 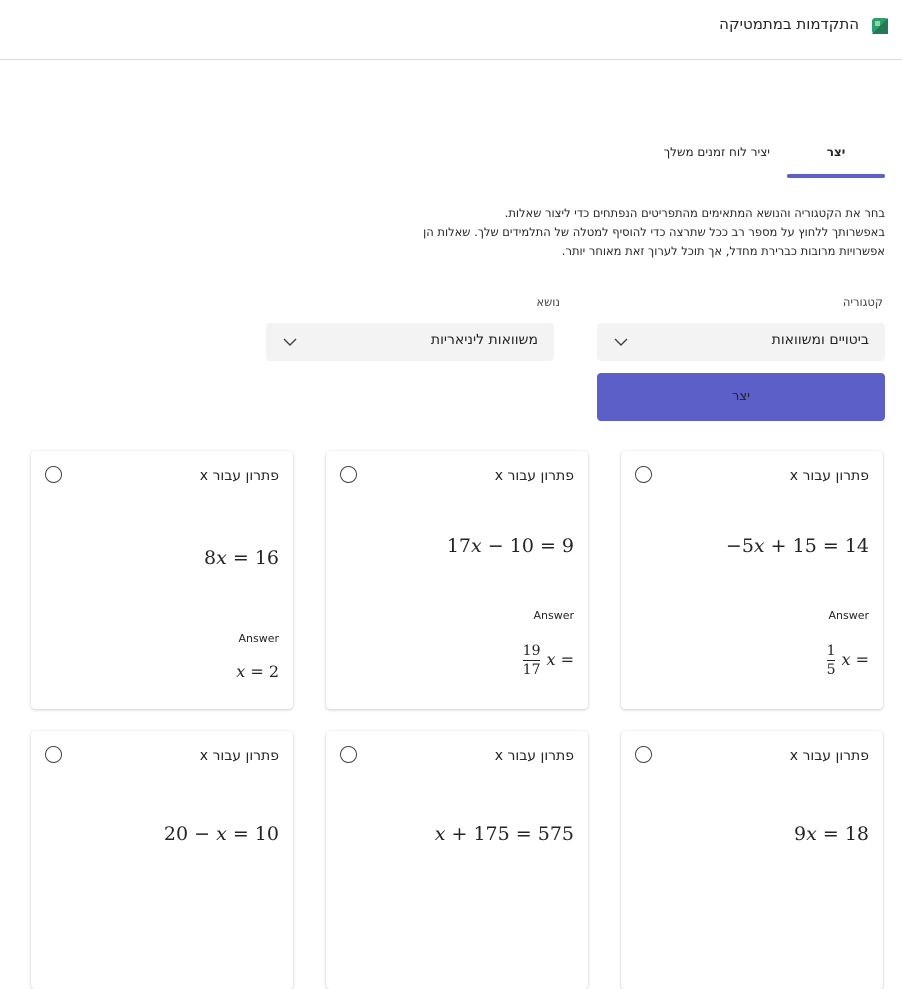 I want to click on generate-button: יצר, so click(x=741, y=397).